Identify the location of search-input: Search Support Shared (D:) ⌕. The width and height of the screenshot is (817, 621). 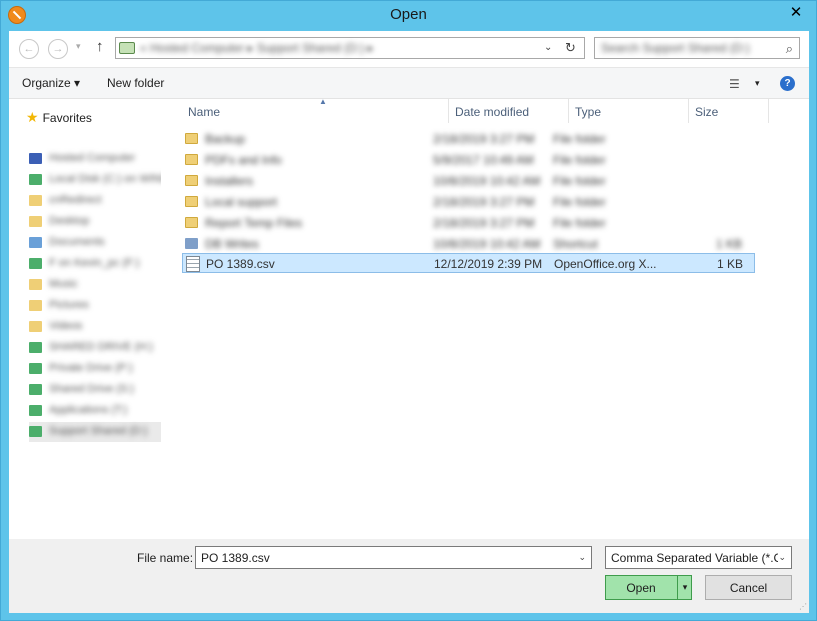
(697, 48).